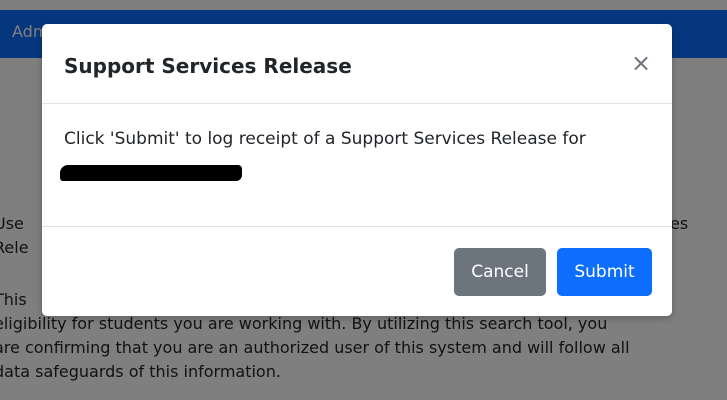 Image resolution: width=727 pixels, height=400 pixels. I want to click on submit-button: Submit, so click(604, 272).